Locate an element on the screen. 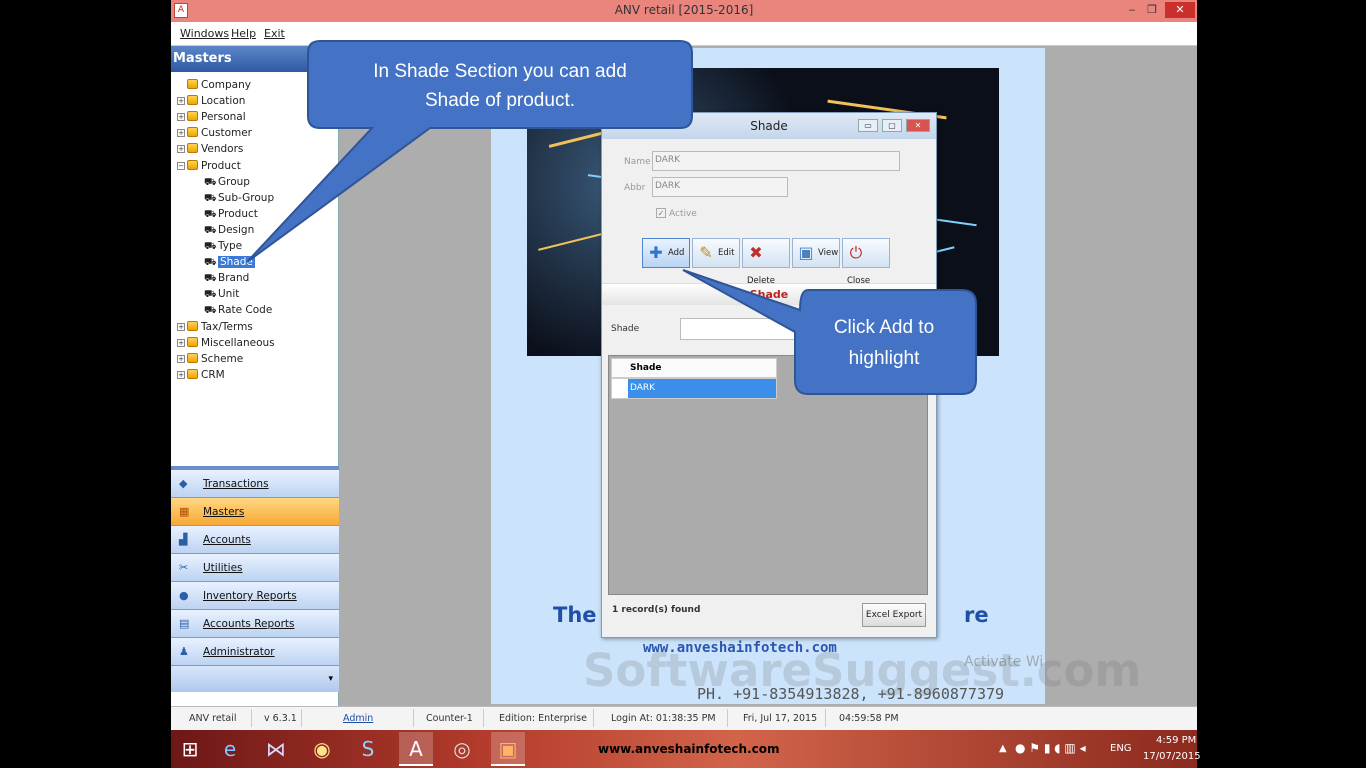 The height and width of the screenshot is (768, 1366). sidebar-header: Masters is located at coordinates (254, 59).